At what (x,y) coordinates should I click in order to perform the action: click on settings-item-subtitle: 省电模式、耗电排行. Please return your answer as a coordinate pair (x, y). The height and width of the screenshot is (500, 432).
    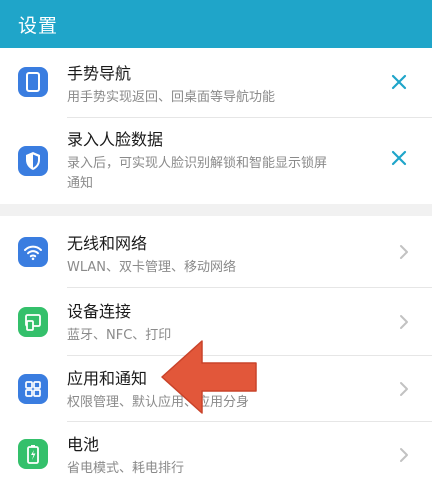
    Looking at the image, I should click on (126, 468).